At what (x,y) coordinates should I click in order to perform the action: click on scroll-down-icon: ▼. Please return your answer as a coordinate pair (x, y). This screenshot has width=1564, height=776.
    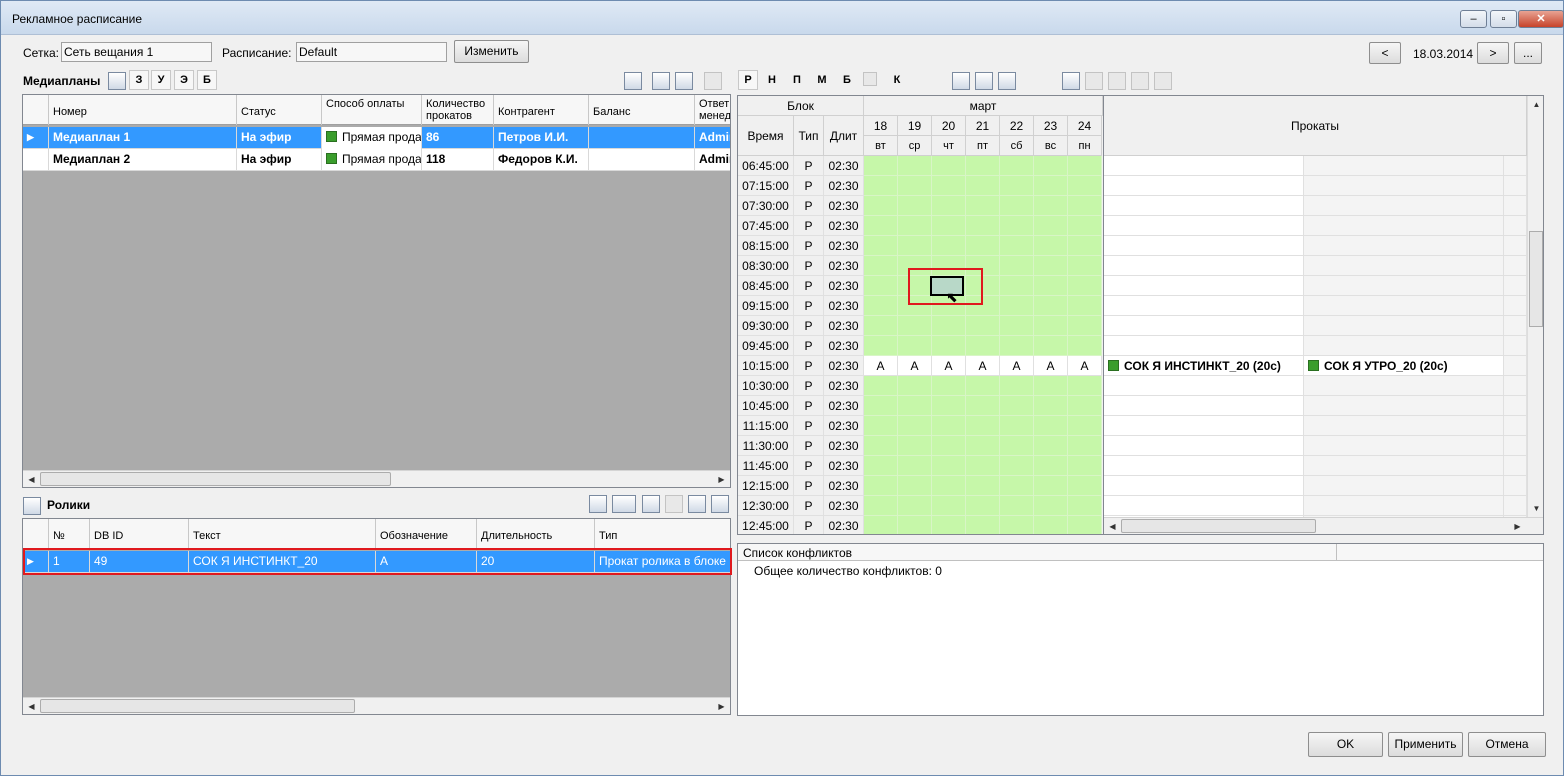
    Looking at the image, I should click on (1535, 508).